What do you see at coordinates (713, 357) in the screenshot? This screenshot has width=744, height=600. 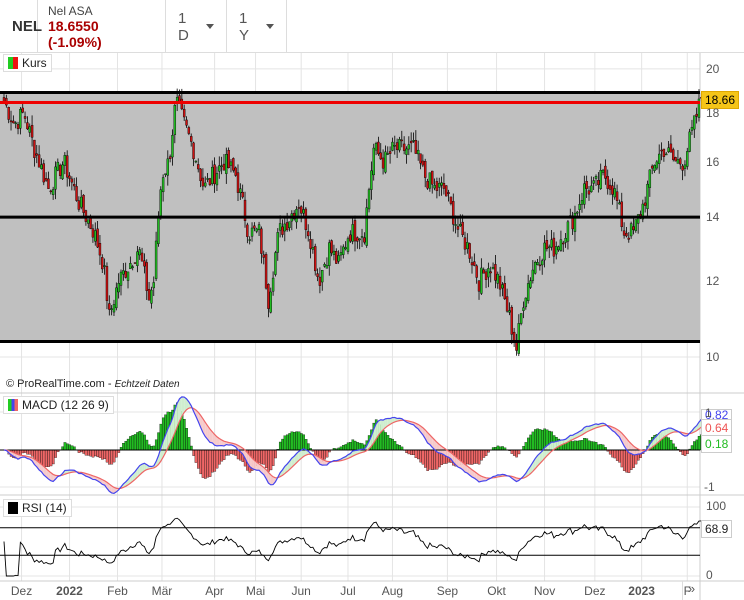 I see `price-tick-label: 10` at bounding box center [713, 357].